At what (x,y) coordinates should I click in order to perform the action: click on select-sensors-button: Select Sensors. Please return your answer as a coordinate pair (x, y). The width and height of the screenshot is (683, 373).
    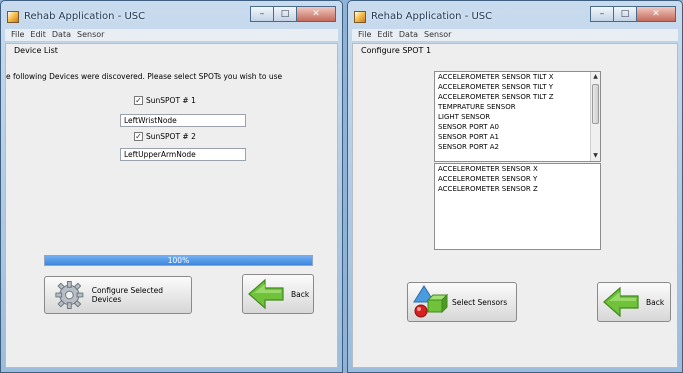
    Looking at the image, I should click on (462, 302).